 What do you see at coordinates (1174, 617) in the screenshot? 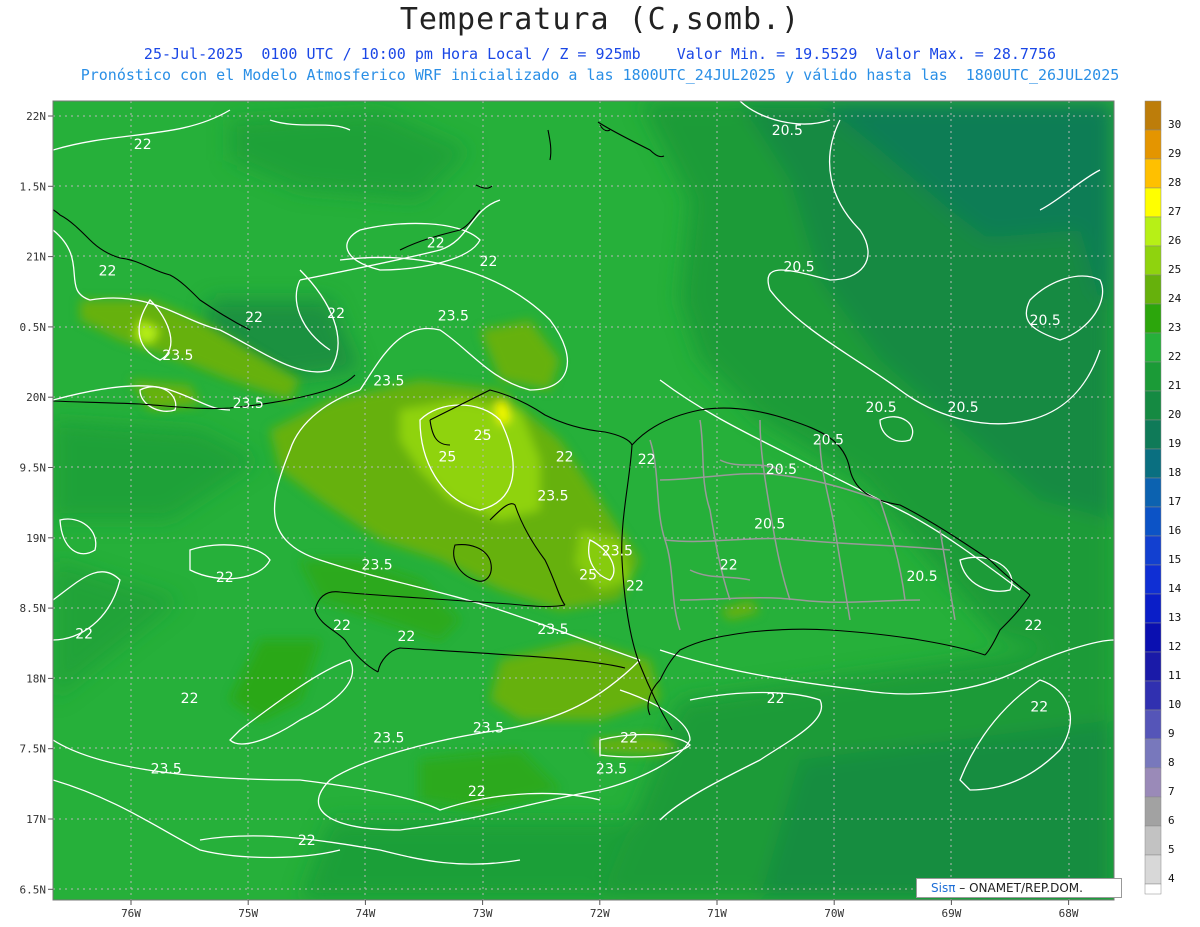
I see `color-level-label: 13` at bounding box center [1174, 617].